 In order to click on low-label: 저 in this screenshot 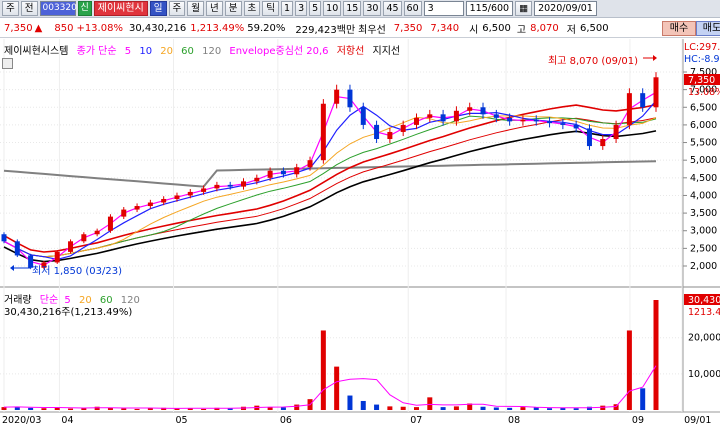, I will do `click(571, 30)`.